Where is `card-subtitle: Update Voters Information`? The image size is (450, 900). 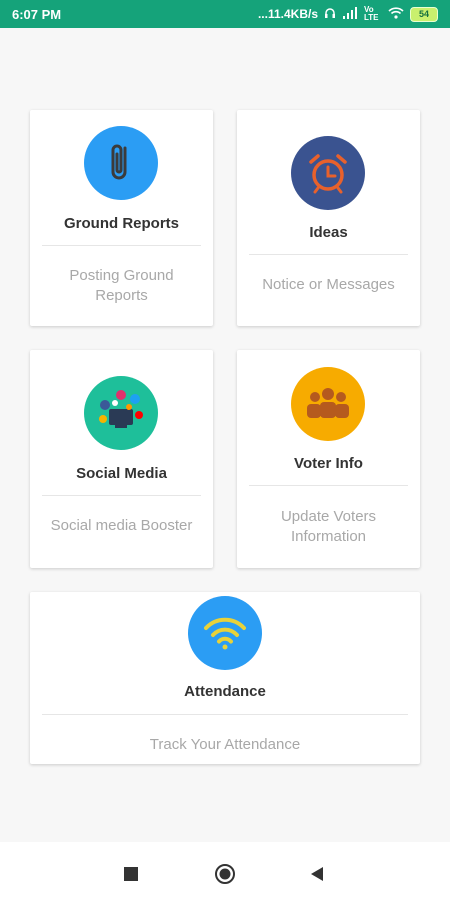
card-subtitle: Update Voters Information is located at coordinates (328, 526).